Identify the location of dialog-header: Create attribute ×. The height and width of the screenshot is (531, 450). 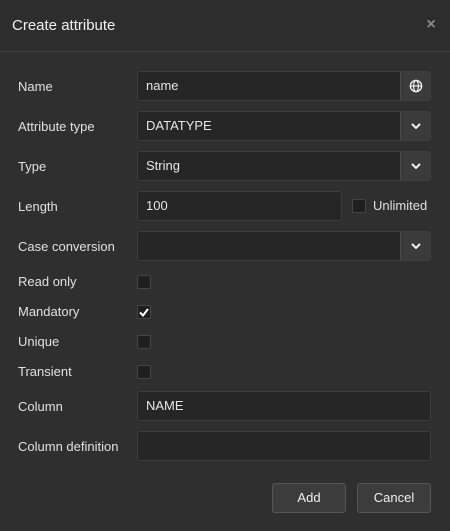
(225, 26).